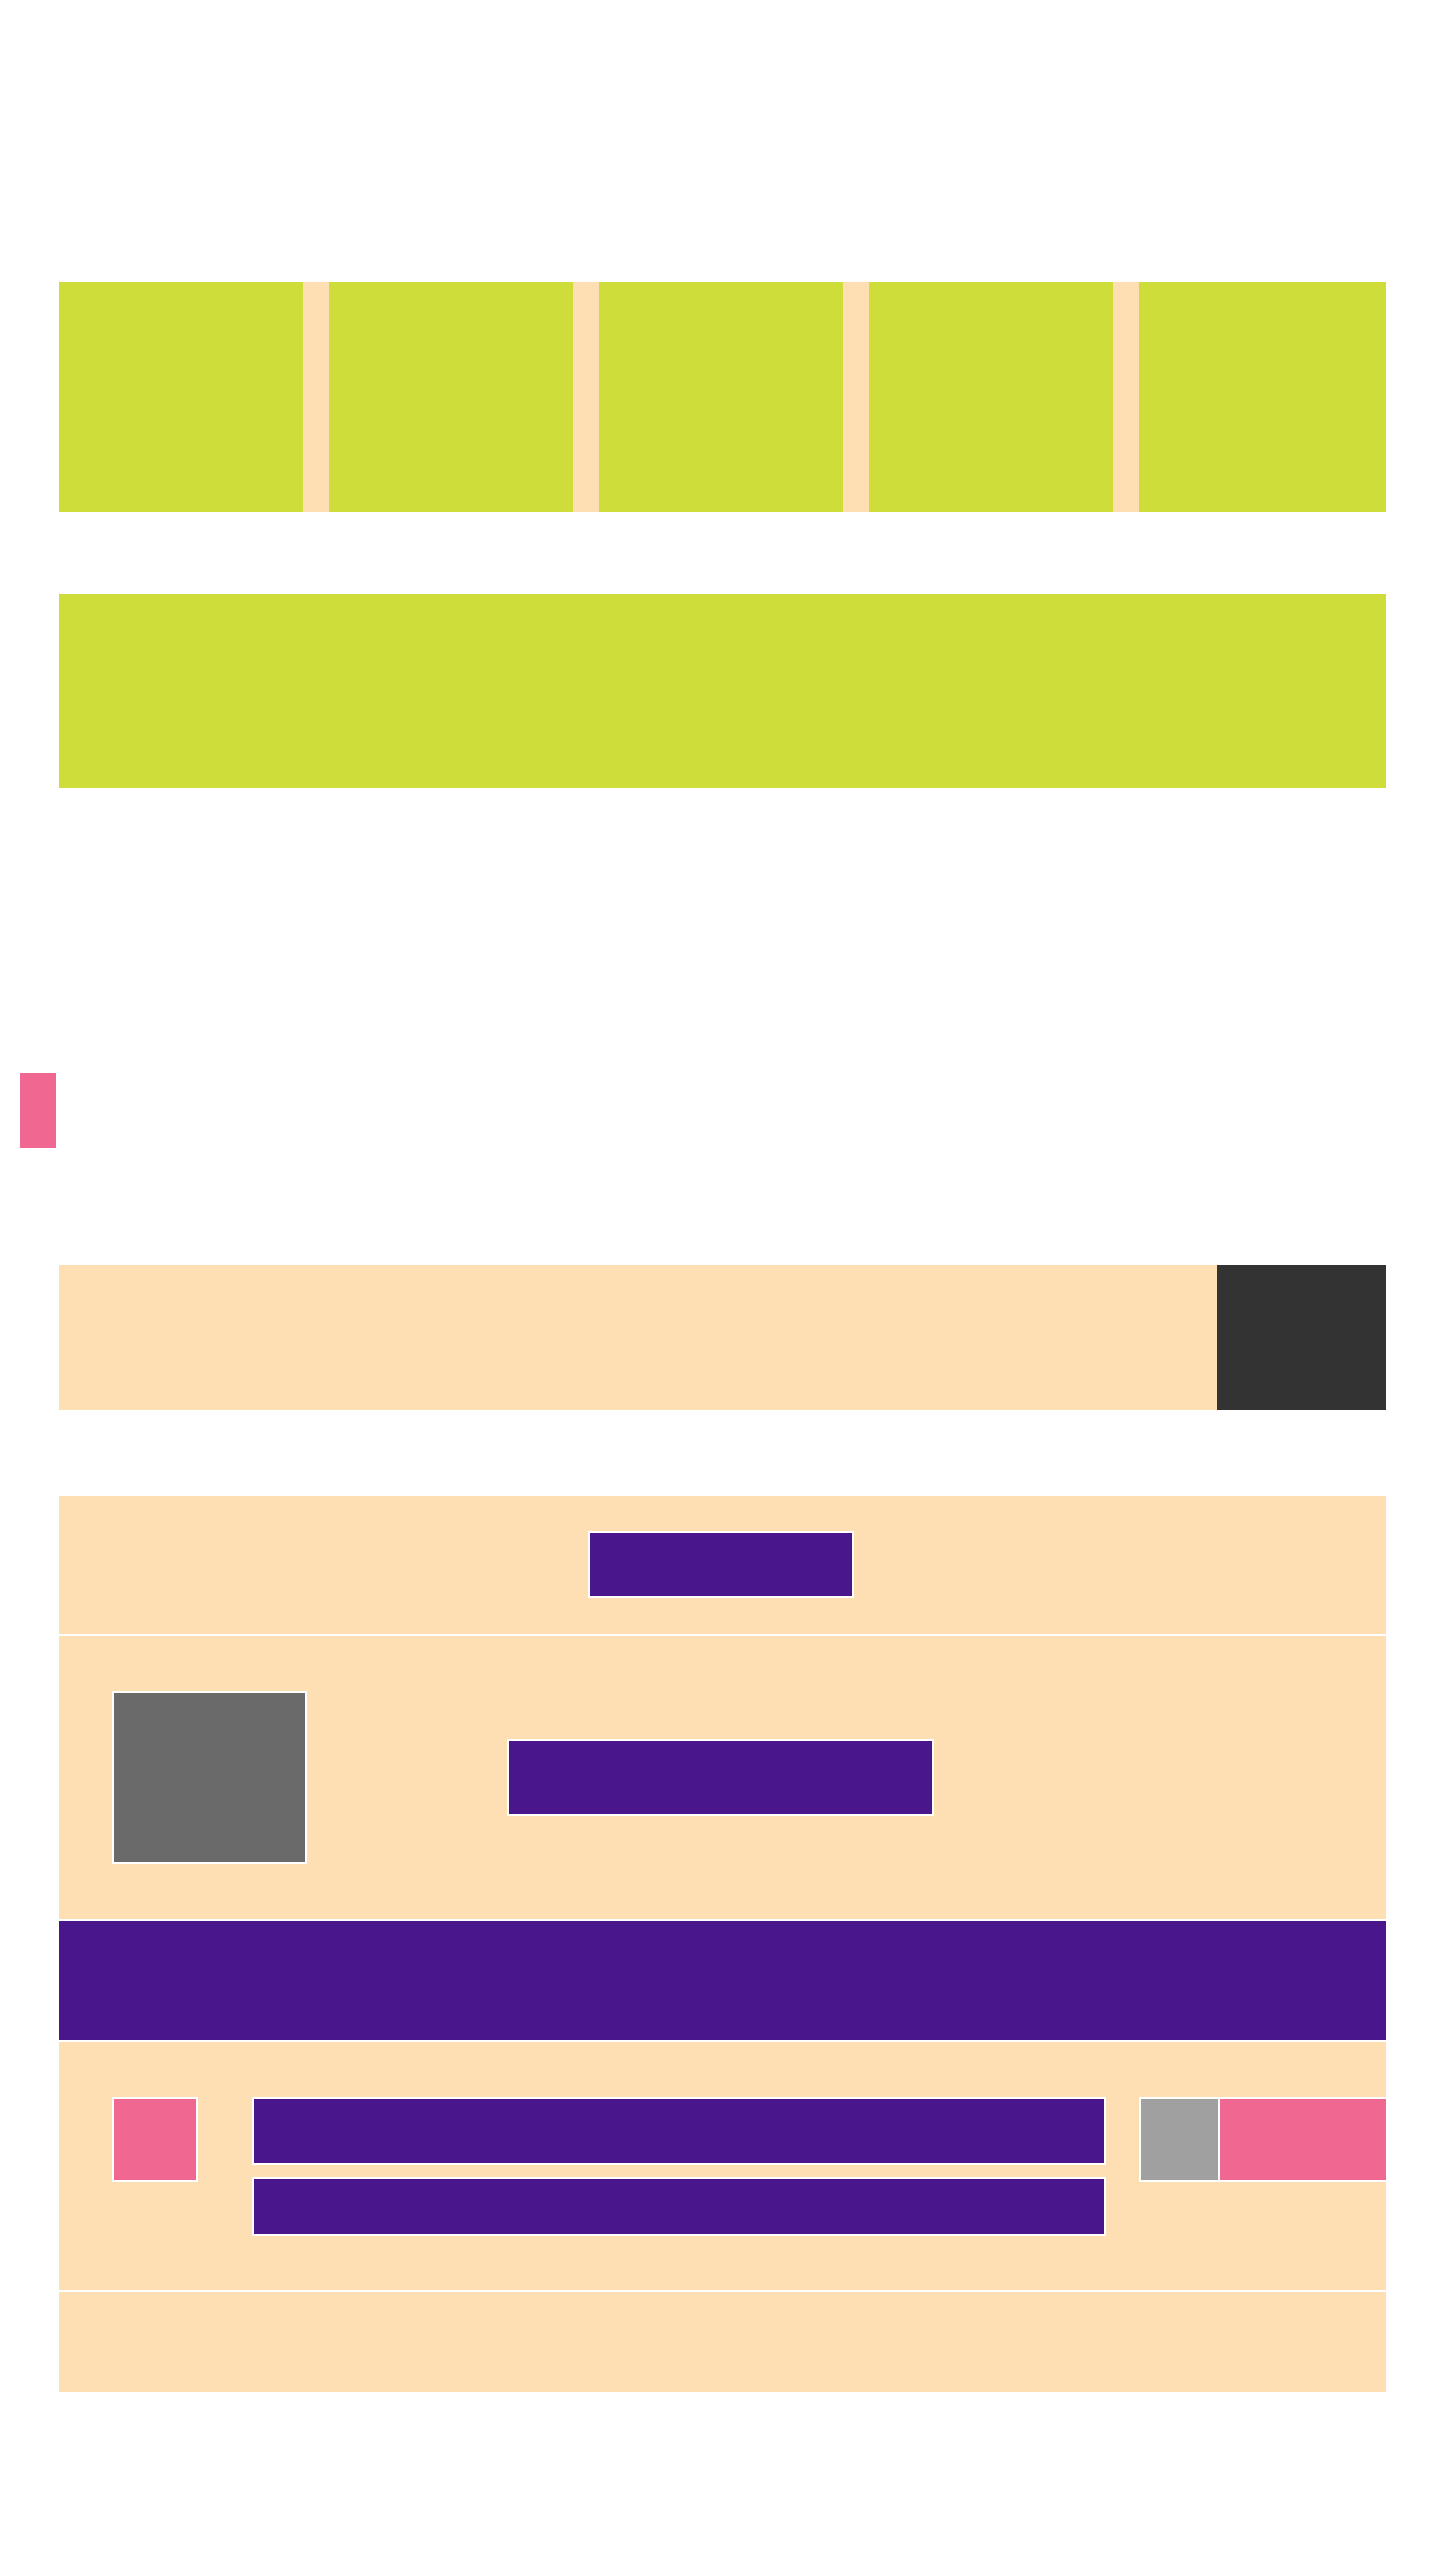 This screenshot has width=1440, height=2560. Describe the element at coordinates (679, 2131) in the screenshot. I see `list-item-title` at that location.